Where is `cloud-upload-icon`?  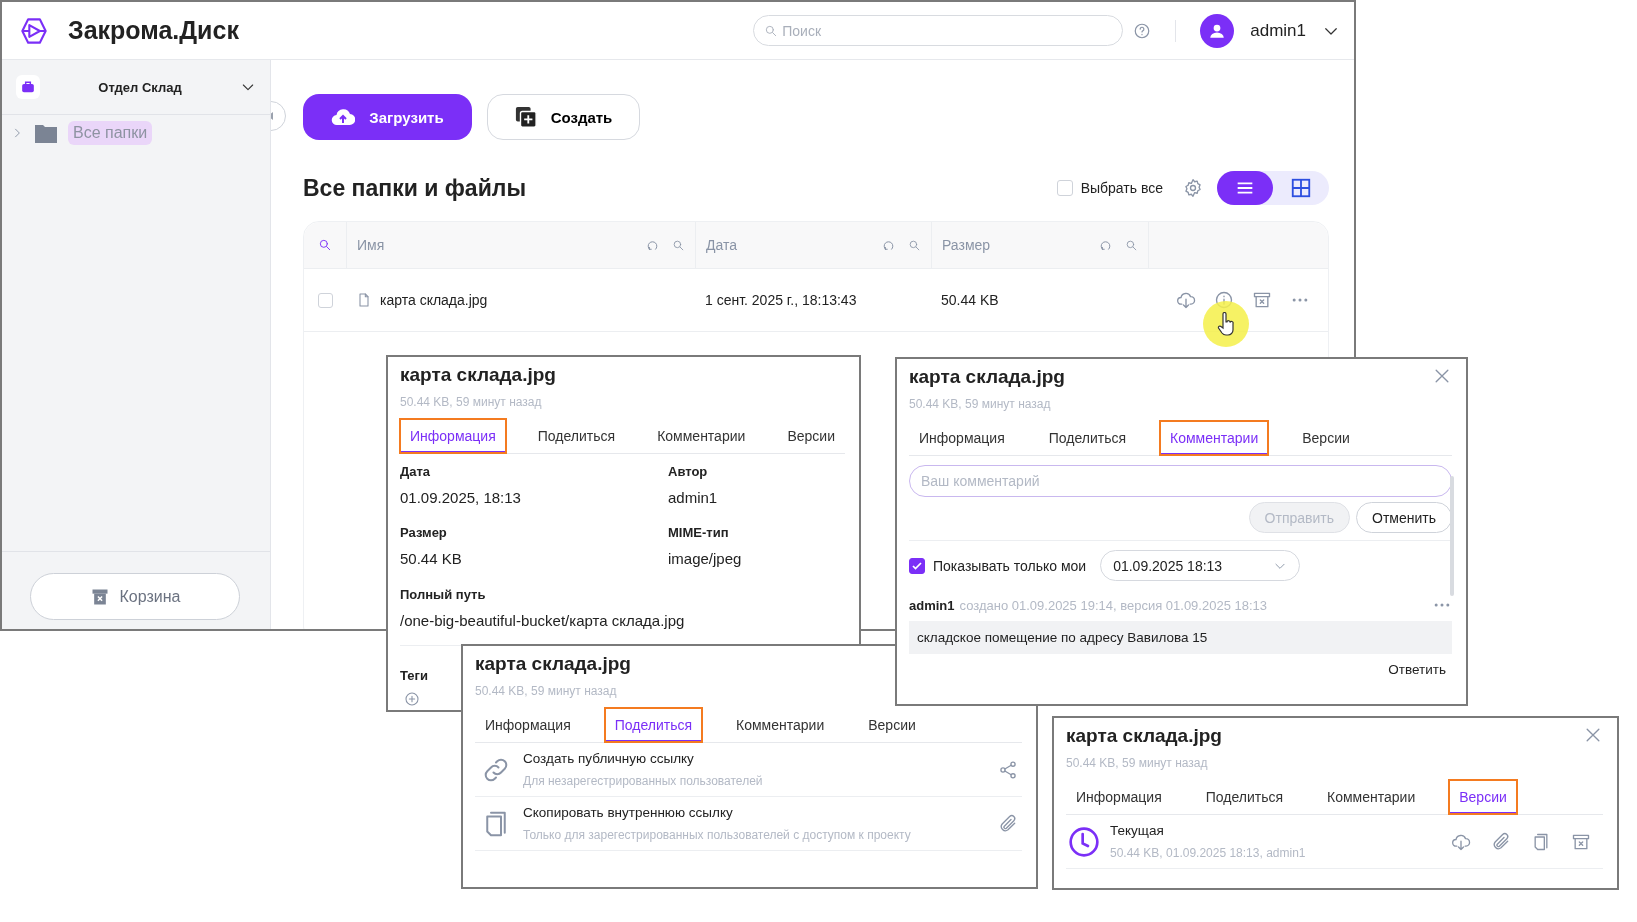 cloud-upload-icon is located at coordinates (343, 117).